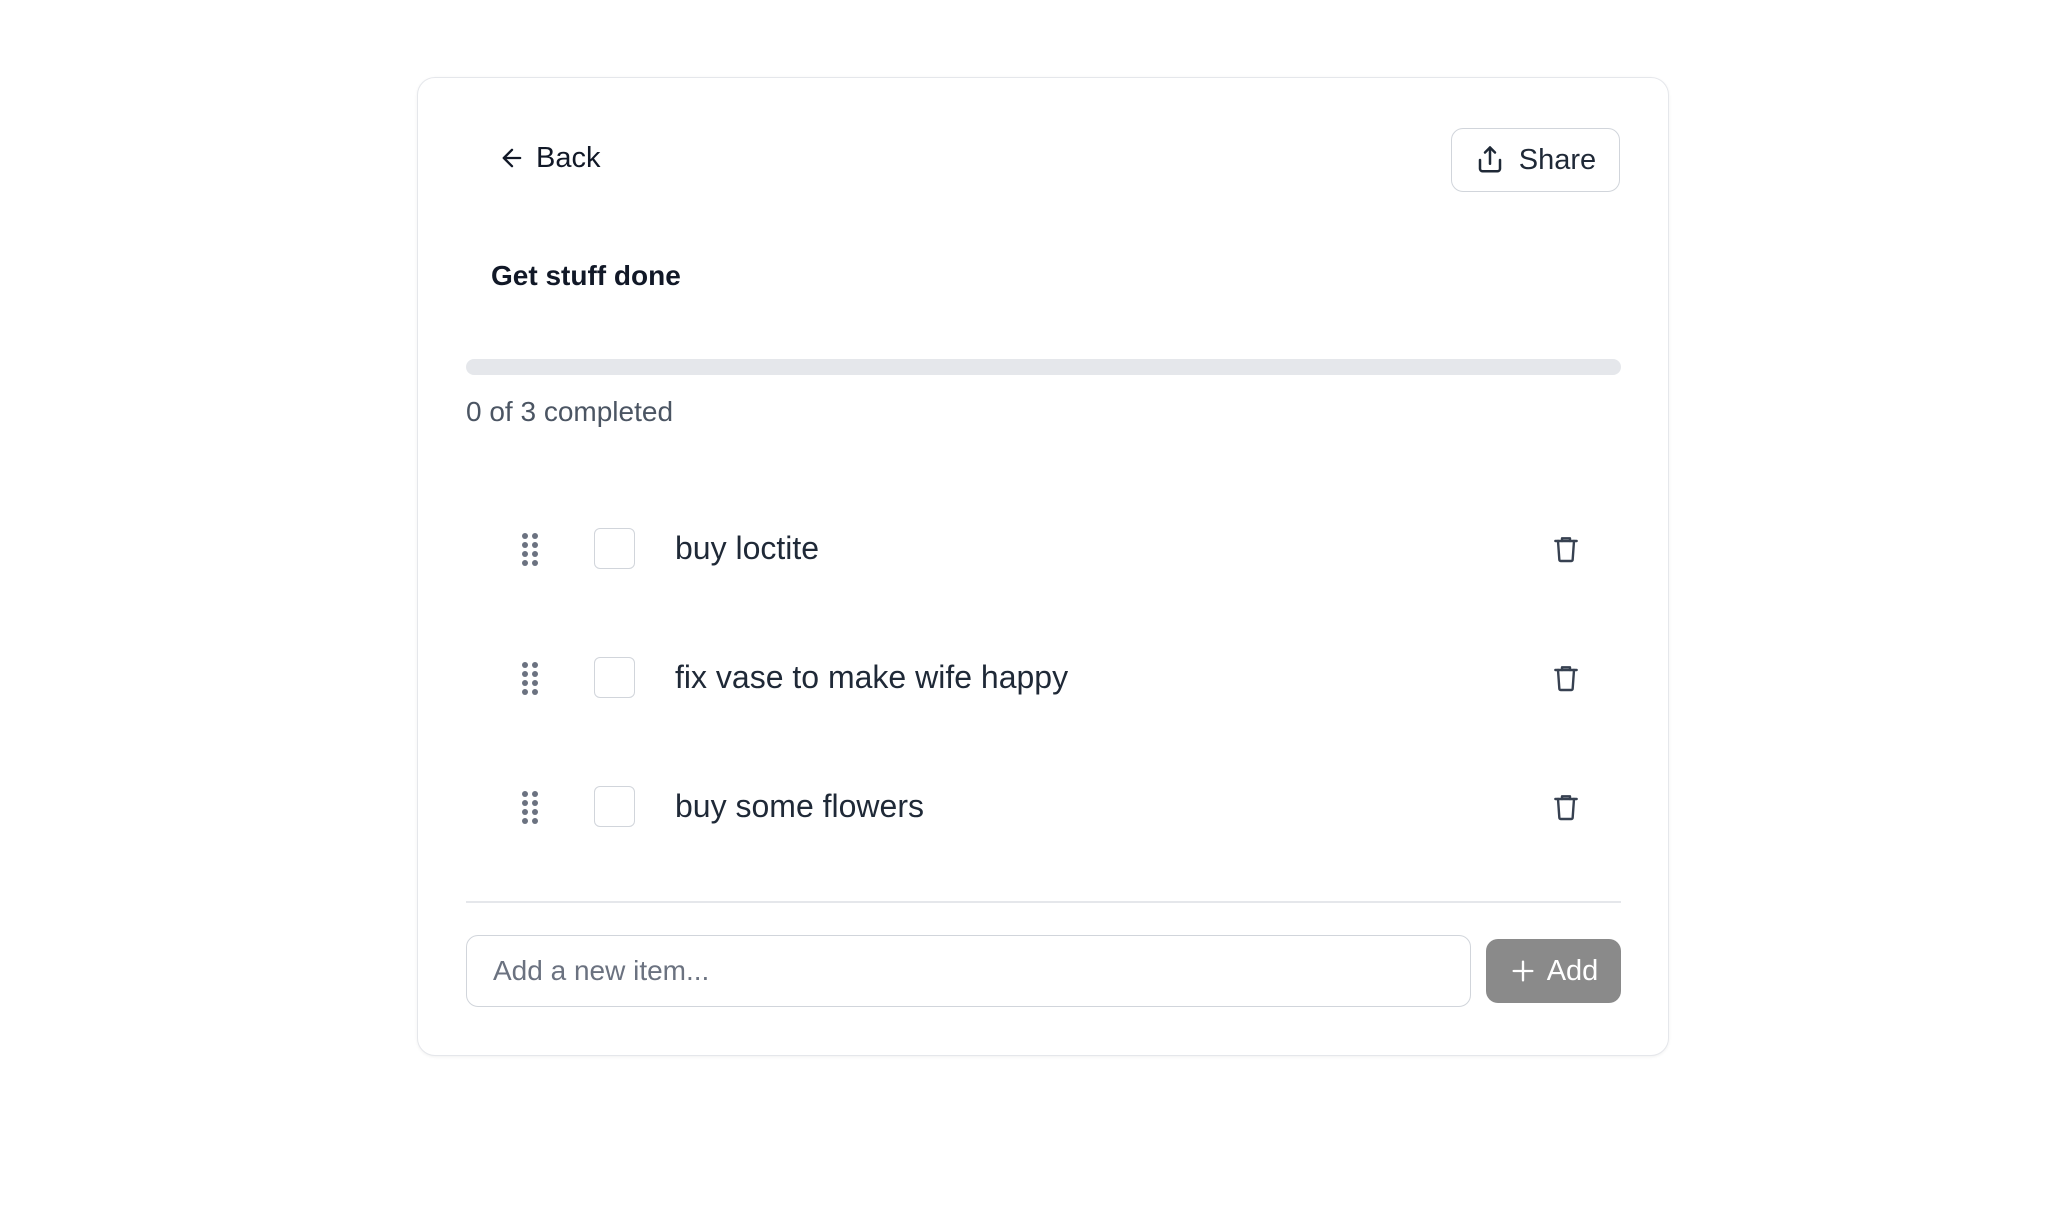 The height and width of the screenshot is (1218, 2070). Describe the element at coordinates (1490, 159) in the screenshot. I see `share-icon` at that location.